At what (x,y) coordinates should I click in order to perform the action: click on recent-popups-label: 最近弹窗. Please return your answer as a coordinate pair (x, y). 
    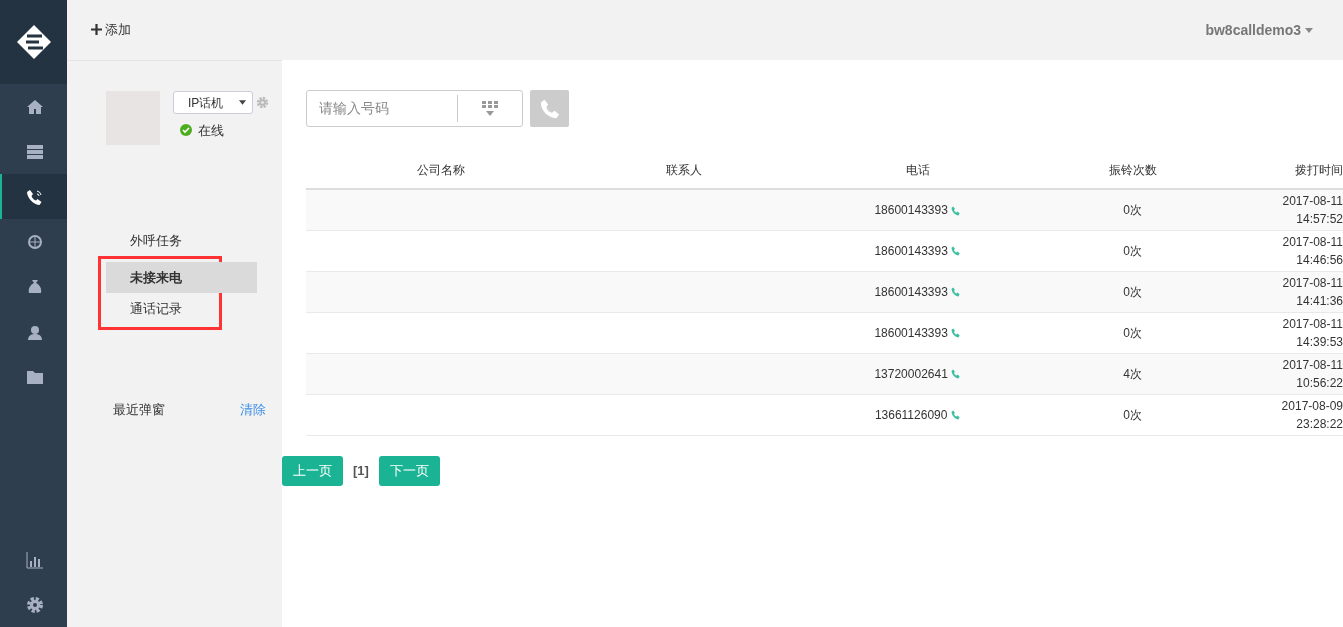
    Looking at the image, I should click on (139, 410).